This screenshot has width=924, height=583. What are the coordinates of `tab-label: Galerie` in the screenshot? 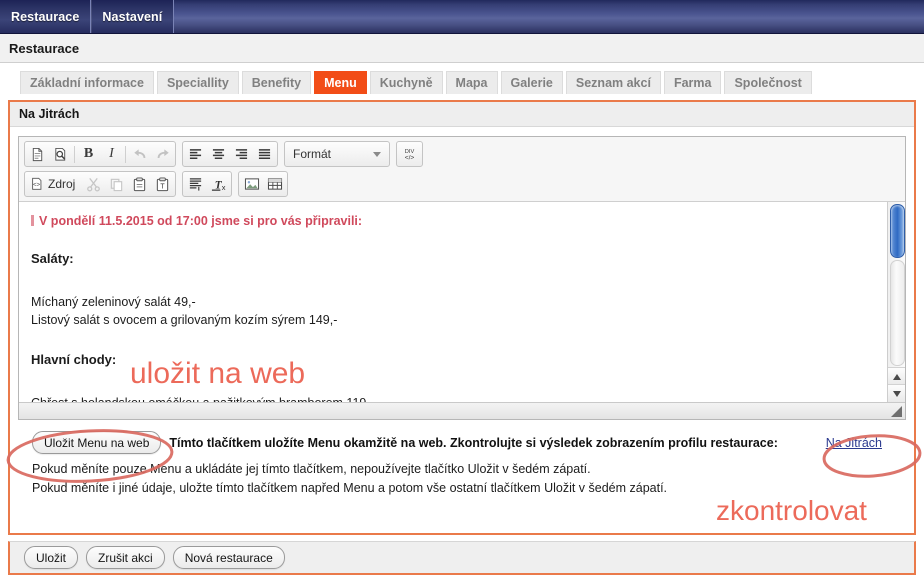 It's located at (531, 83).